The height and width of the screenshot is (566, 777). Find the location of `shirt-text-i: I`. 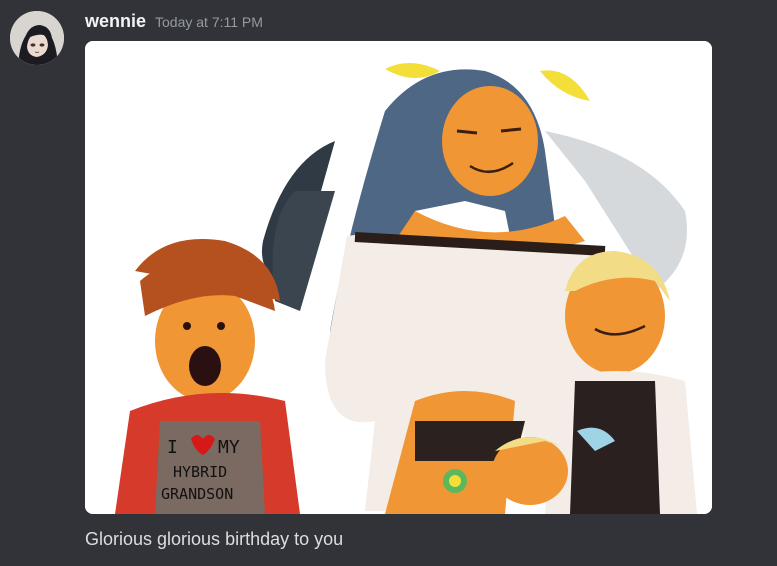

shirt-text-i: I is located at coordinates (172, 447).